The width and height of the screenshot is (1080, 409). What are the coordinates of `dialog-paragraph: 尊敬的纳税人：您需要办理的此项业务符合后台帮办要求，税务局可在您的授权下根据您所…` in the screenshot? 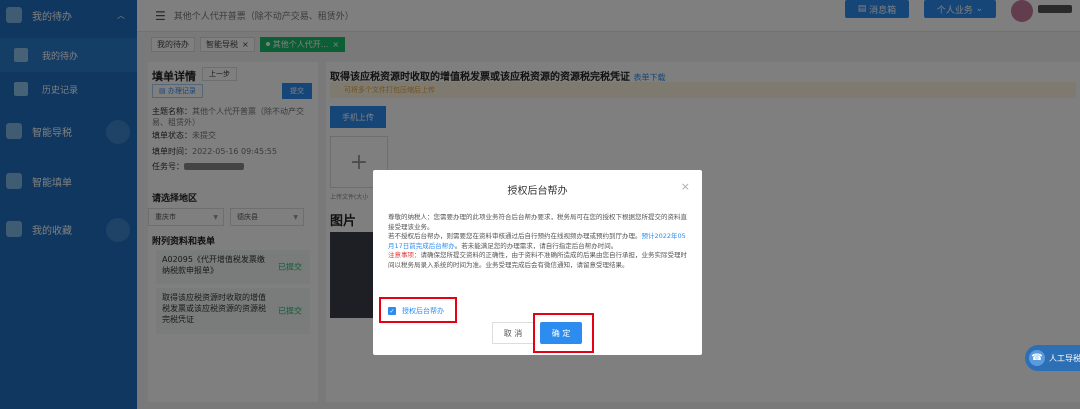 It's located at (537, 222).